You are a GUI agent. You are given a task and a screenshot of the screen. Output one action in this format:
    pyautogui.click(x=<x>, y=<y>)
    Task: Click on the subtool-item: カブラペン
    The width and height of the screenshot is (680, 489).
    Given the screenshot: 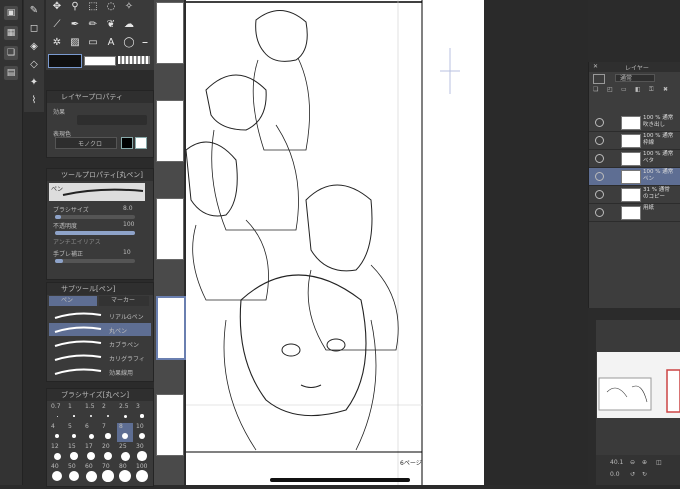 What is the action you would take?
    pyautogui.click(x=100, y=343)
    